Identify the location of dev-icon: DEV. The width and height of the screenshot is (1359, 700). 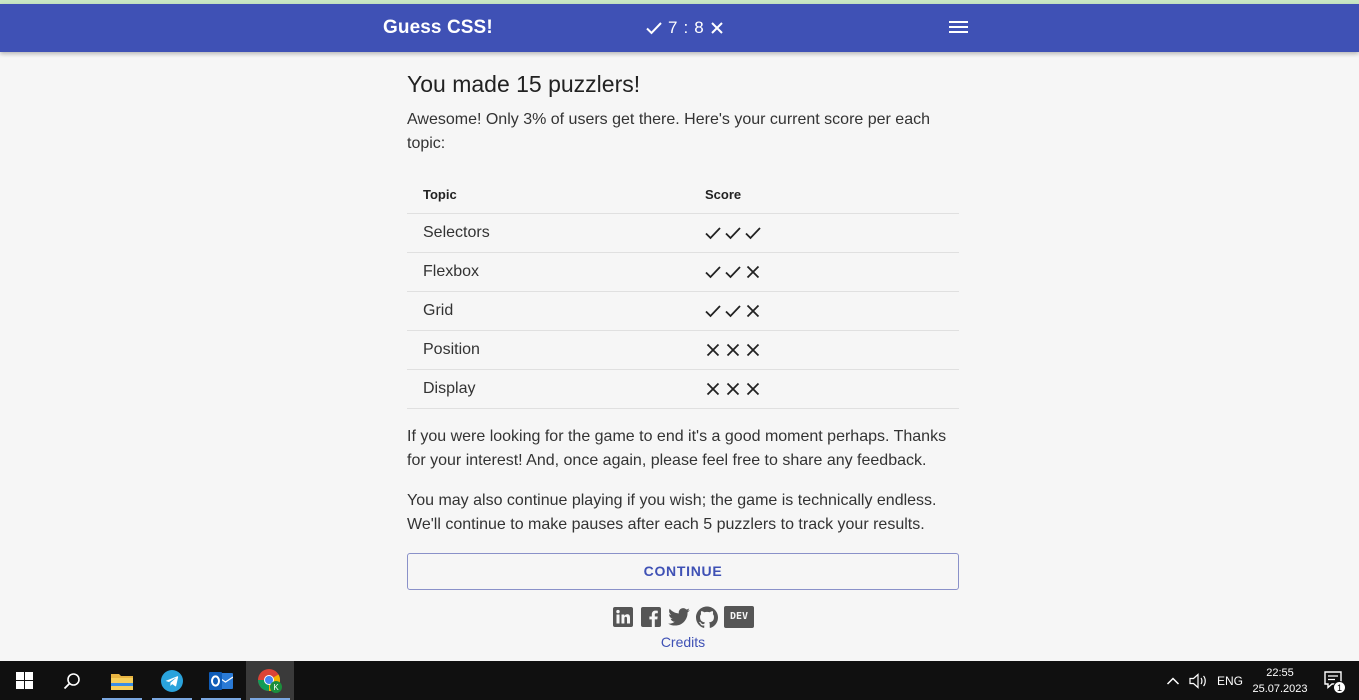
(739, 616).